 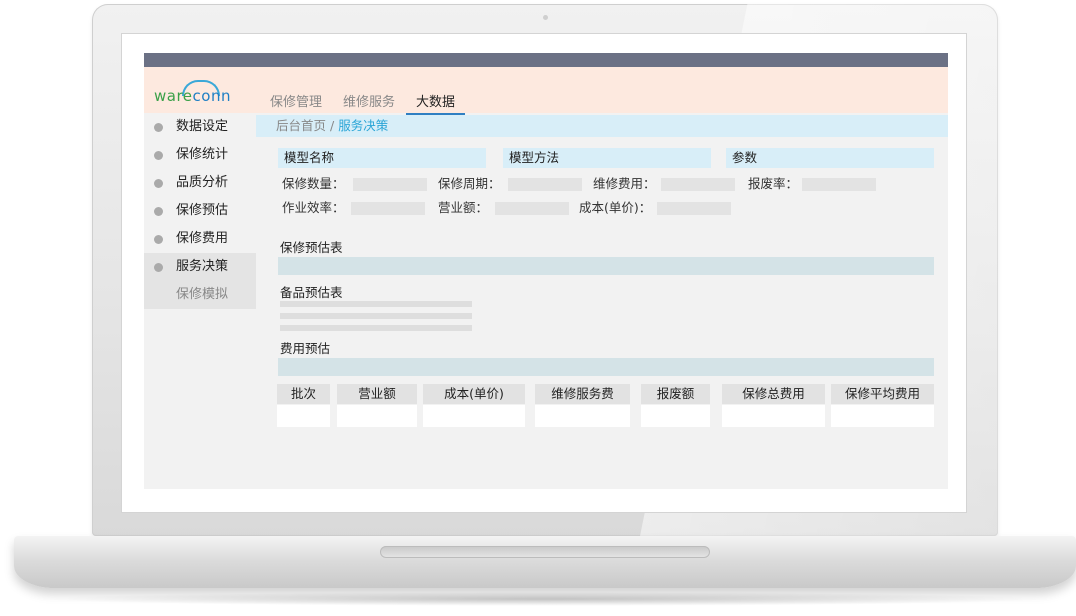 I want to click on laptop-base, so click(x=545, y=562).